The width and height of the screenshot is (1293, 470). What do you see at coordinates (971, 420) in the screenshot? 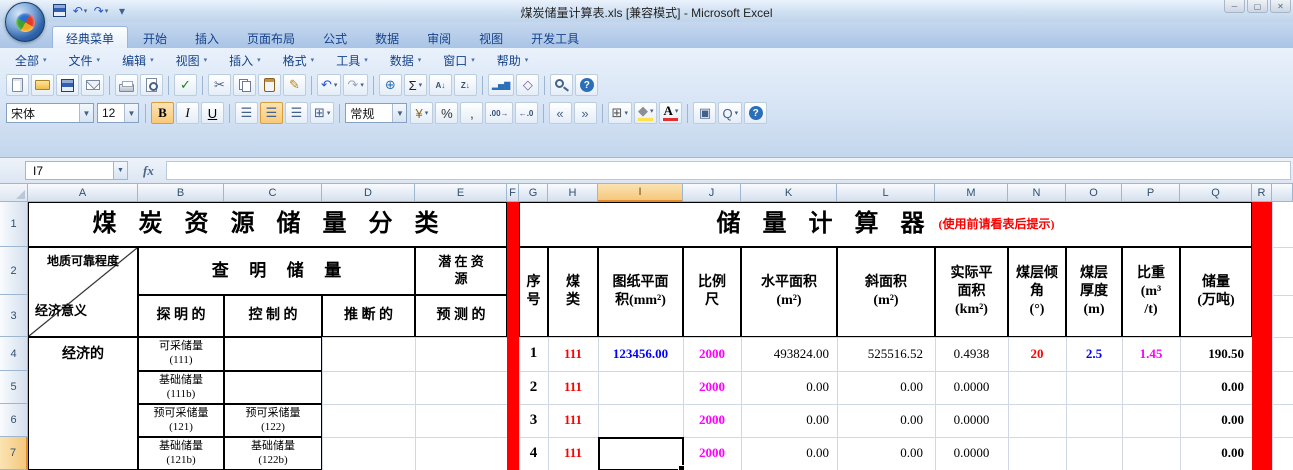
I see `data-cell-M6: 0.0000` at bounding box center [971, 420].